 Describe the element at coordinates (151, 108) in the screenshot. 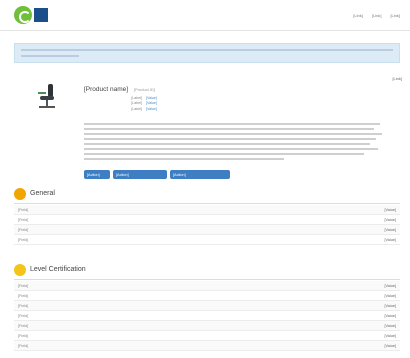

I see `meta-value: [Value]` at that location.